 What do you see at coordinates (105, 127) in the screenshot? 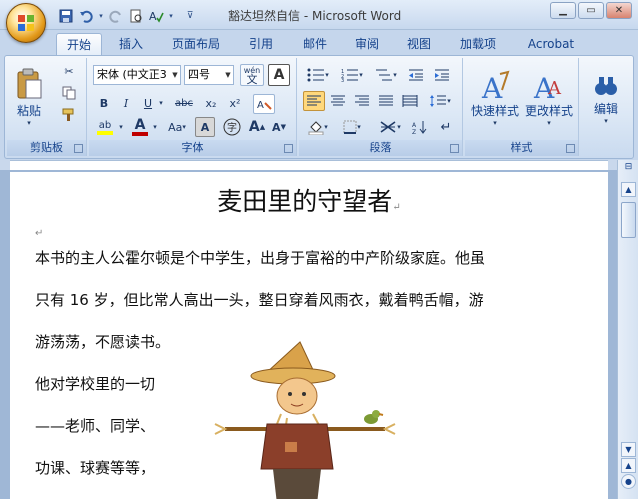
I see `text-highlight-button: ab` at bounding box center [105, 127].